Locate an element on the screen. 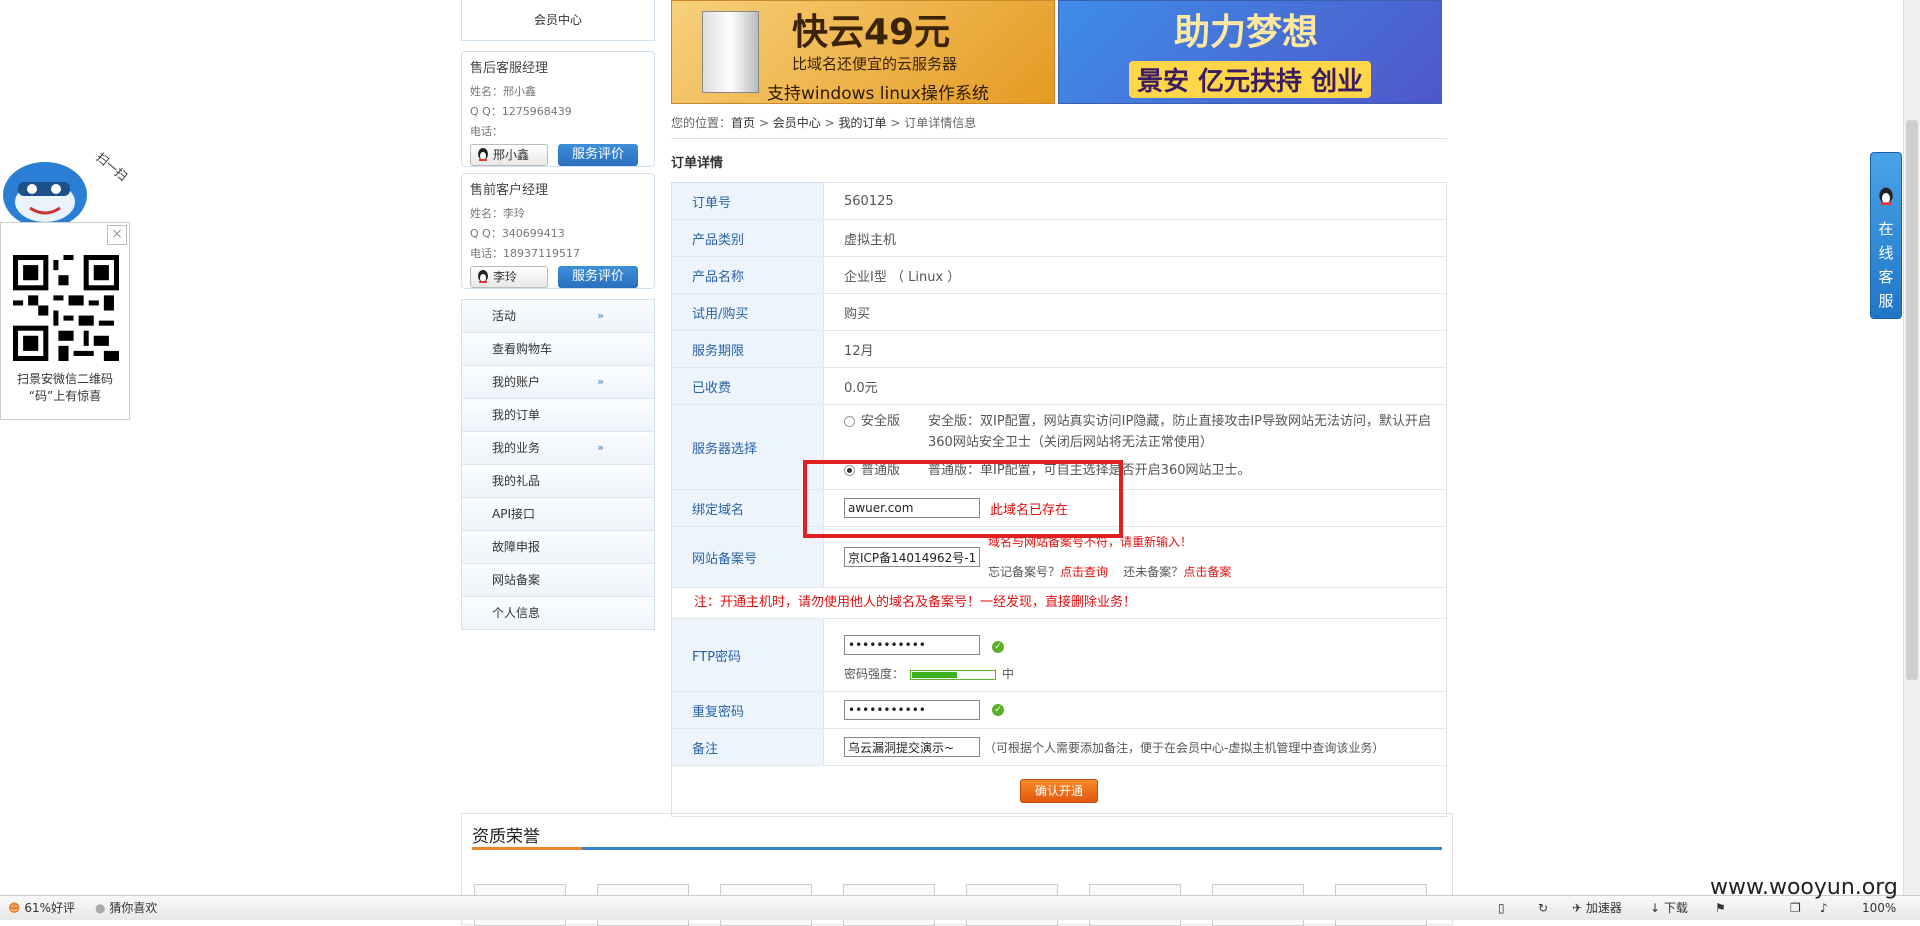 Image resolution: width=1920 pixels, height=926 pixels. browser-status-bar: ☻ 61%好评 ● 猜你喜欢 ▯ ↻ ✈ 加速器 ↓ 下载 ⚑ ❐ ♪ 100% is located at coordinates (960, 907).